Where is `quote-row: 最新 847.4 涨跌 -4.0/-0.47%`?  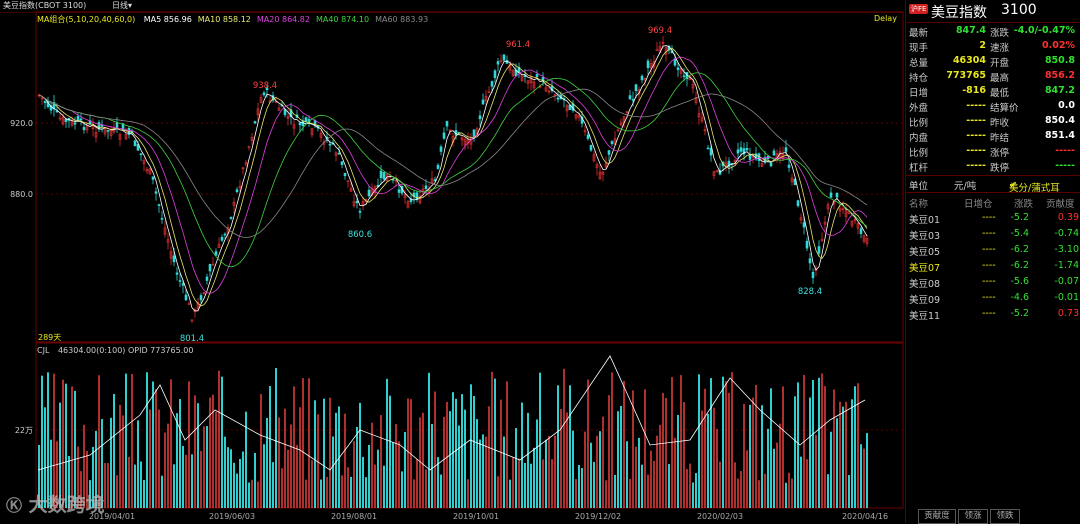
quote-row: 最新 847.4 涨跌 -4.0/-0.47% is located at coordinates (993, 31).